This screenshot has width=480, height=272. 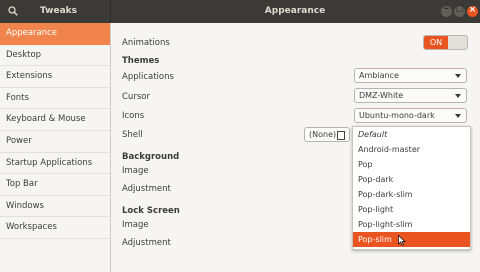 I want to click on icons-label: Icons, so click(x=133, y=116).